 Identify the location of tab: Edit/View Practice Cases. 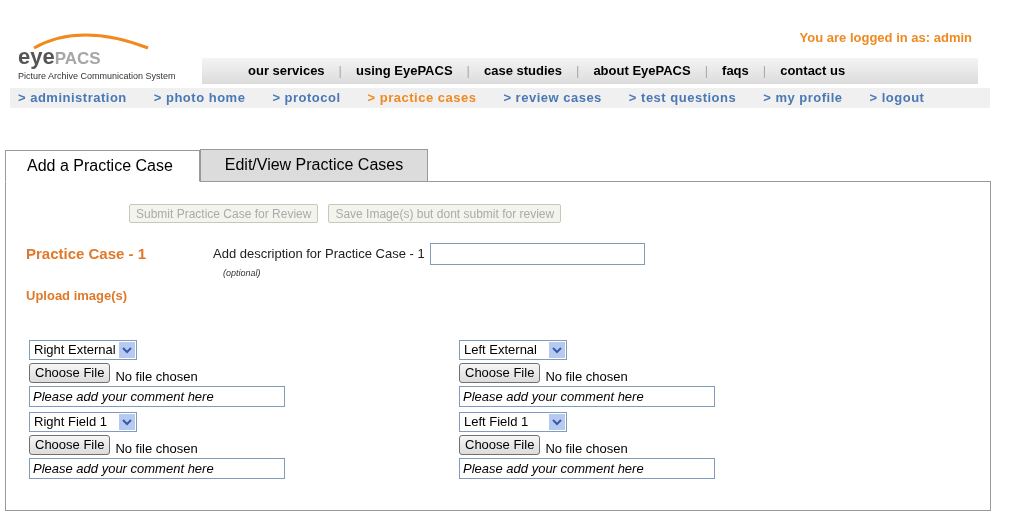
(314, 164).